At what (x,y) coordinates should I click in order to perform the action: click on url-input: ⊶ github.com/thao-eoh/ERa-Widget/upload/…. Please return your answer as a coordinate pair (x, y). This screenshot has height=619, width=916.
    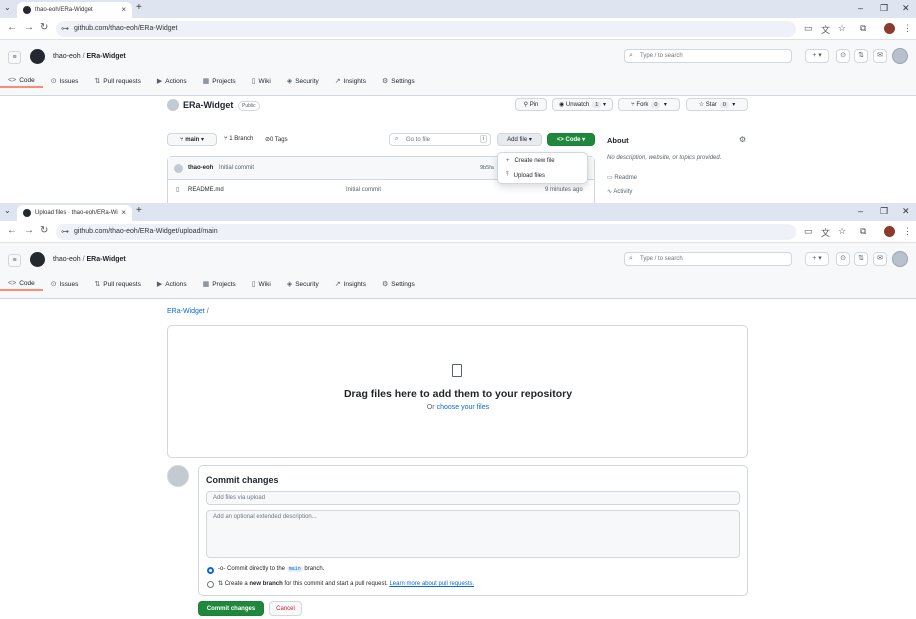
    Looking at the image, I should click on (426, 232).